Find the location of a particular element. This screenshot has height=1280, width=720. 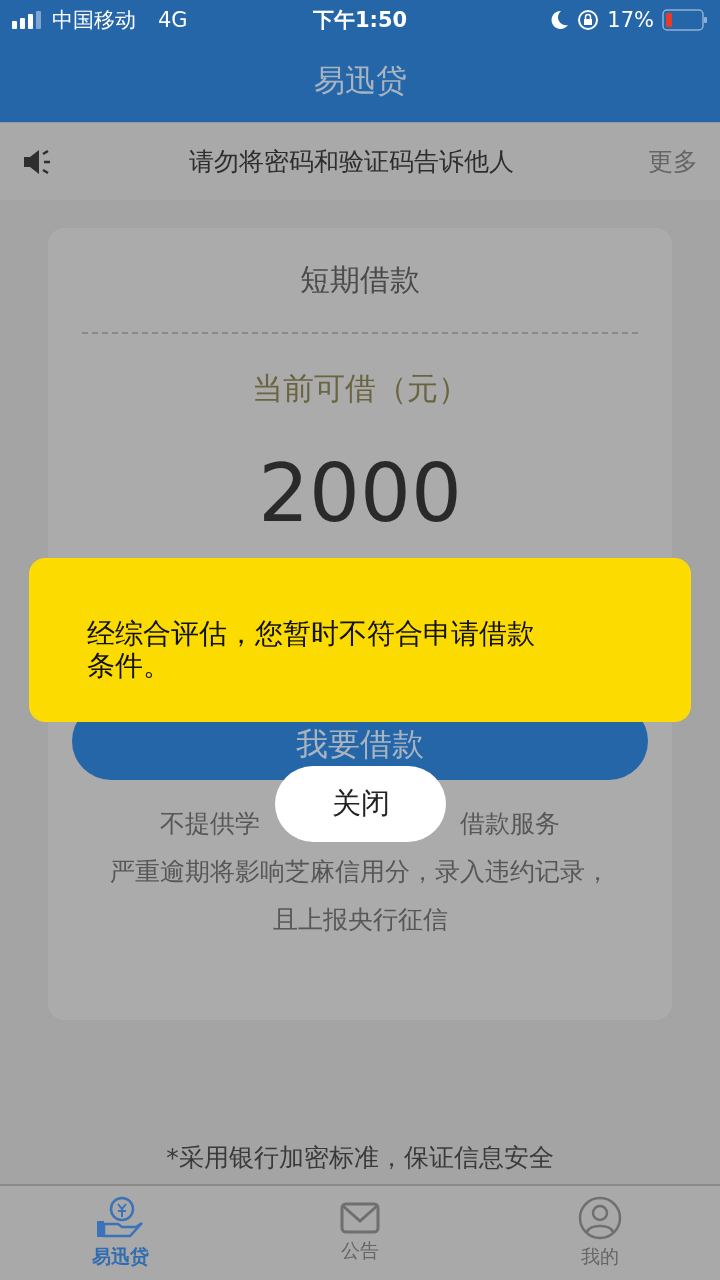

app-title: 易迅贷 is located at coordinates (360, 80).